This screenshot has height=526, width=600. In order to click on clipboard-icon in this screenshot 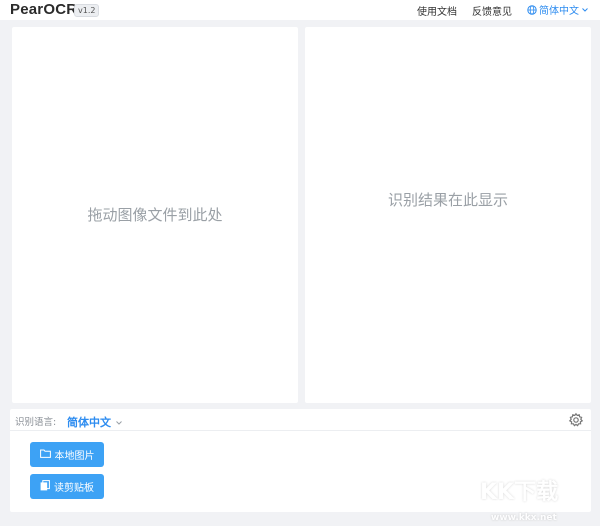, I will do `click(45, 486)`.